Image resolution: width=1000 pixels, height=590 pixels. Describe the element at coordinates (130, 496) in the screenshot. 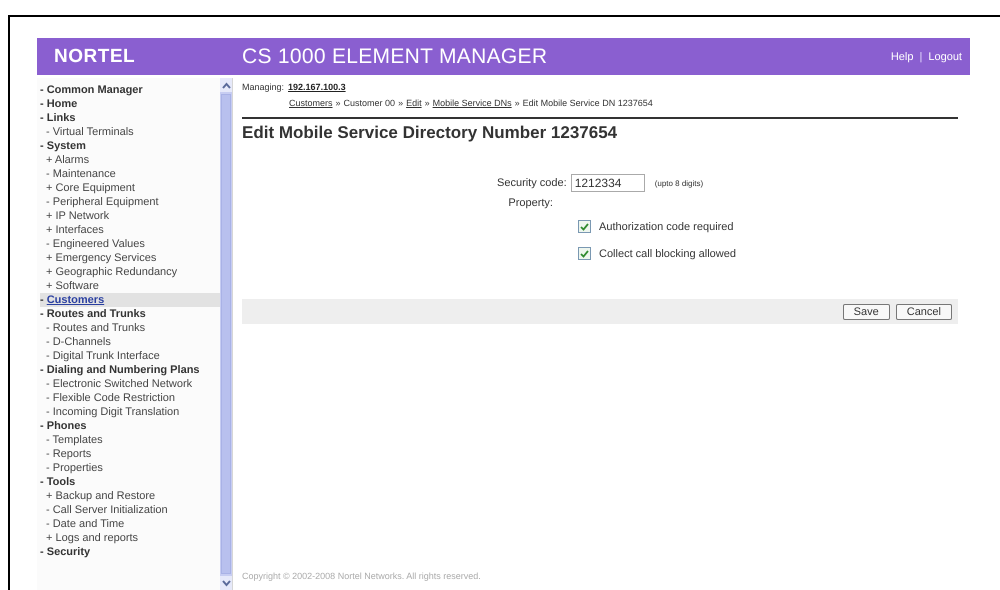

I see `nav-item: + Backup and Restore` at that location.